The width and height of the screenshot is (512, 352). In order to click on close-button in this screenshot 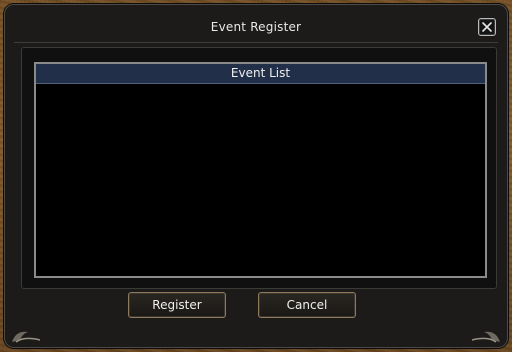, I will do `click(487, 27)`.